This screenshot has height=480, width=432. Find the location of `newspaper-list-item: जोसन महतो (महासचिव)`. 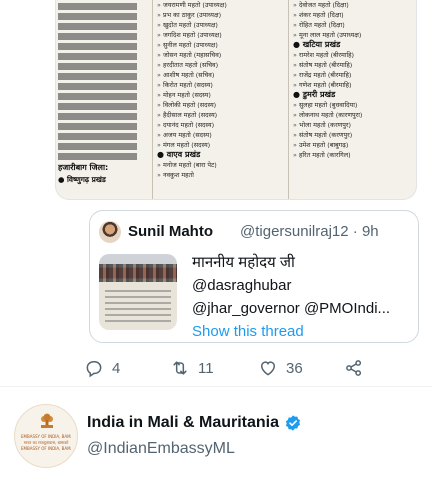

newspaper-list-item: जोसन महतो (महासचिव) is located at coordinates (210, 55).